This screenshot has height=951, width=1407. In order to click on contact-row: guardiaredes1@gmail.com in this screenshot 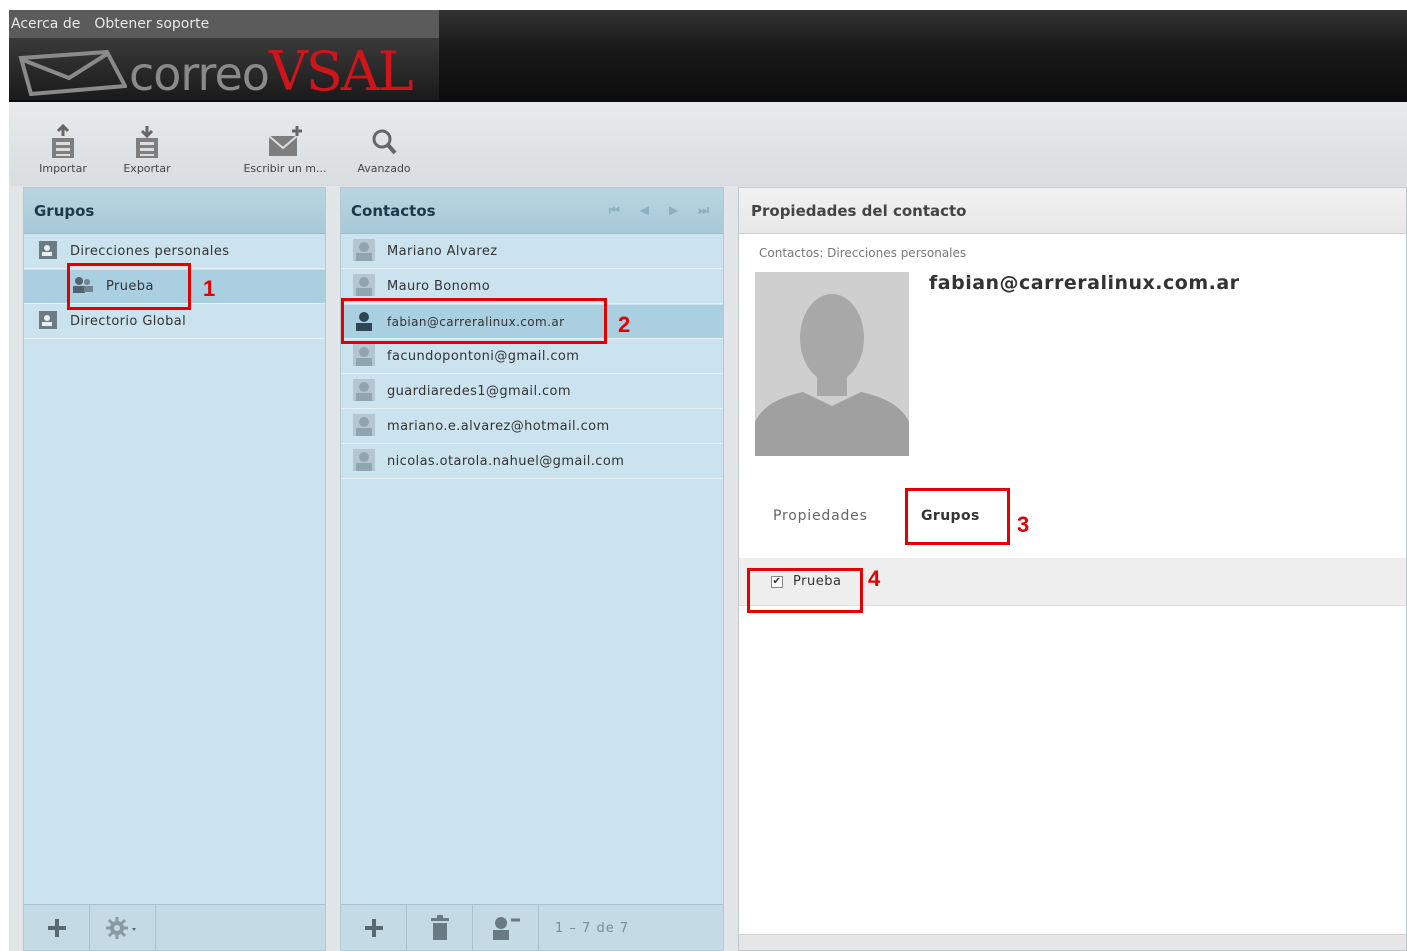, I will do `click(532, 392)`.